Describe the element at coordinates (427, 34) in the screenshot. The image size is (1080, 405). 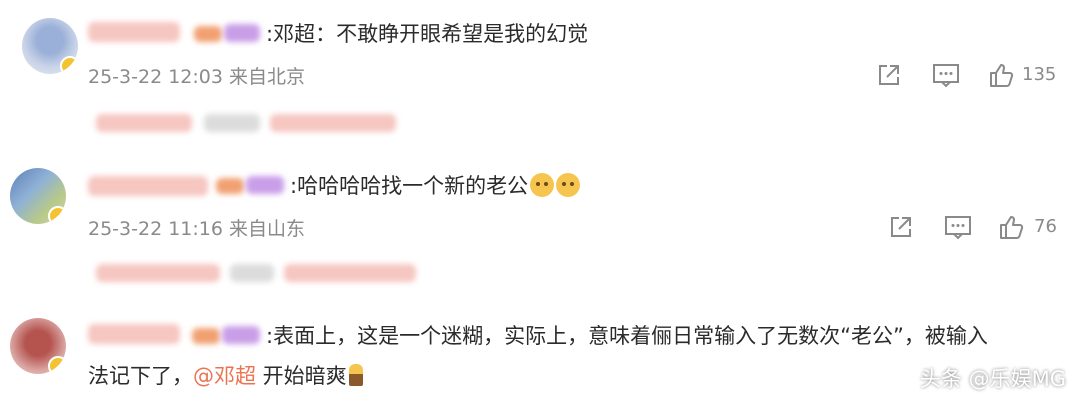
I see `comment-text: :邓超：不敢睁开眼希望是我的幻觉` at that location.